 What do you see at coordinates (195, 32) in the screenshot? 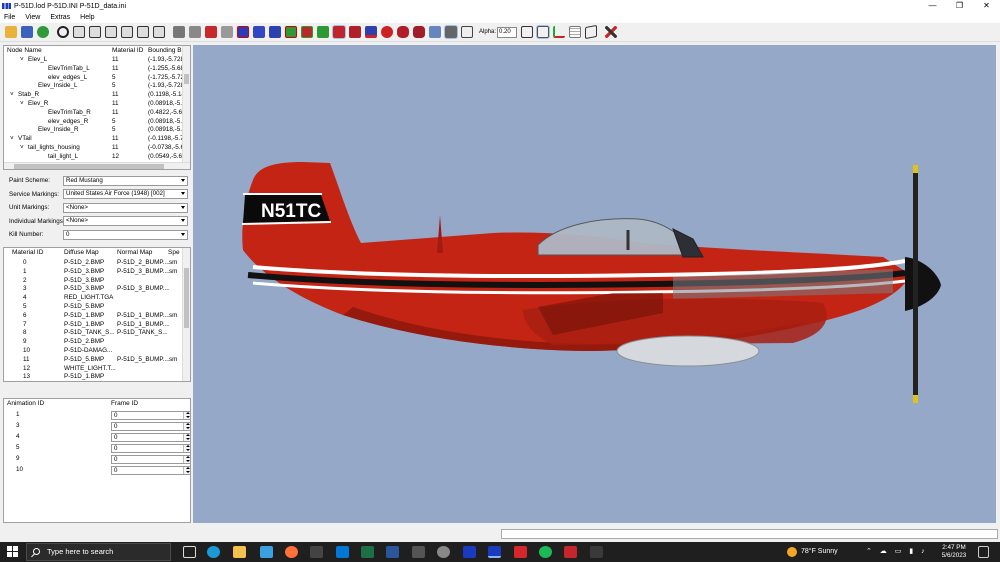
I see `solid-gray-2-icon` at bounding box center [195, 32].